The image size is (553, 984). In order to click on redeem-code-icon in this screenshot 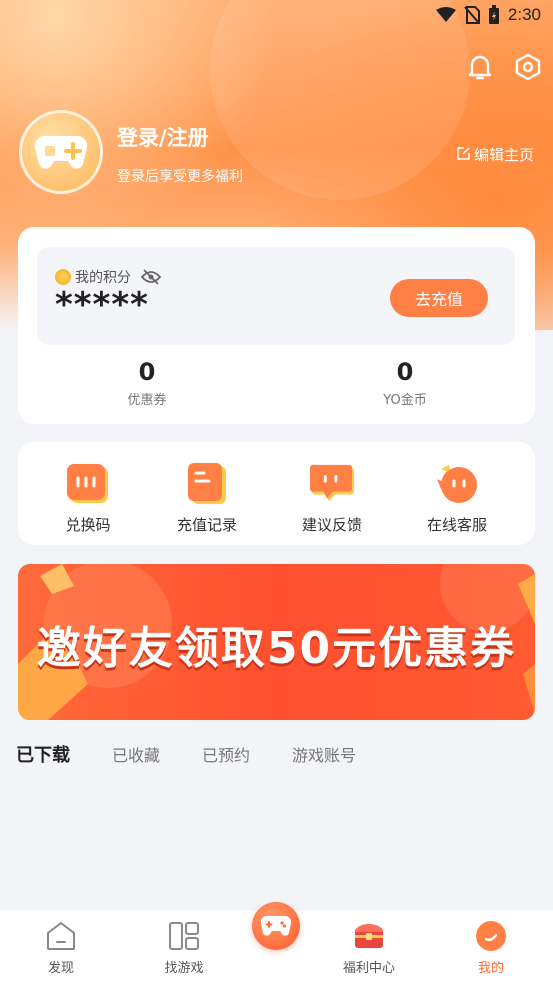, I will do `click(88, 484)`.